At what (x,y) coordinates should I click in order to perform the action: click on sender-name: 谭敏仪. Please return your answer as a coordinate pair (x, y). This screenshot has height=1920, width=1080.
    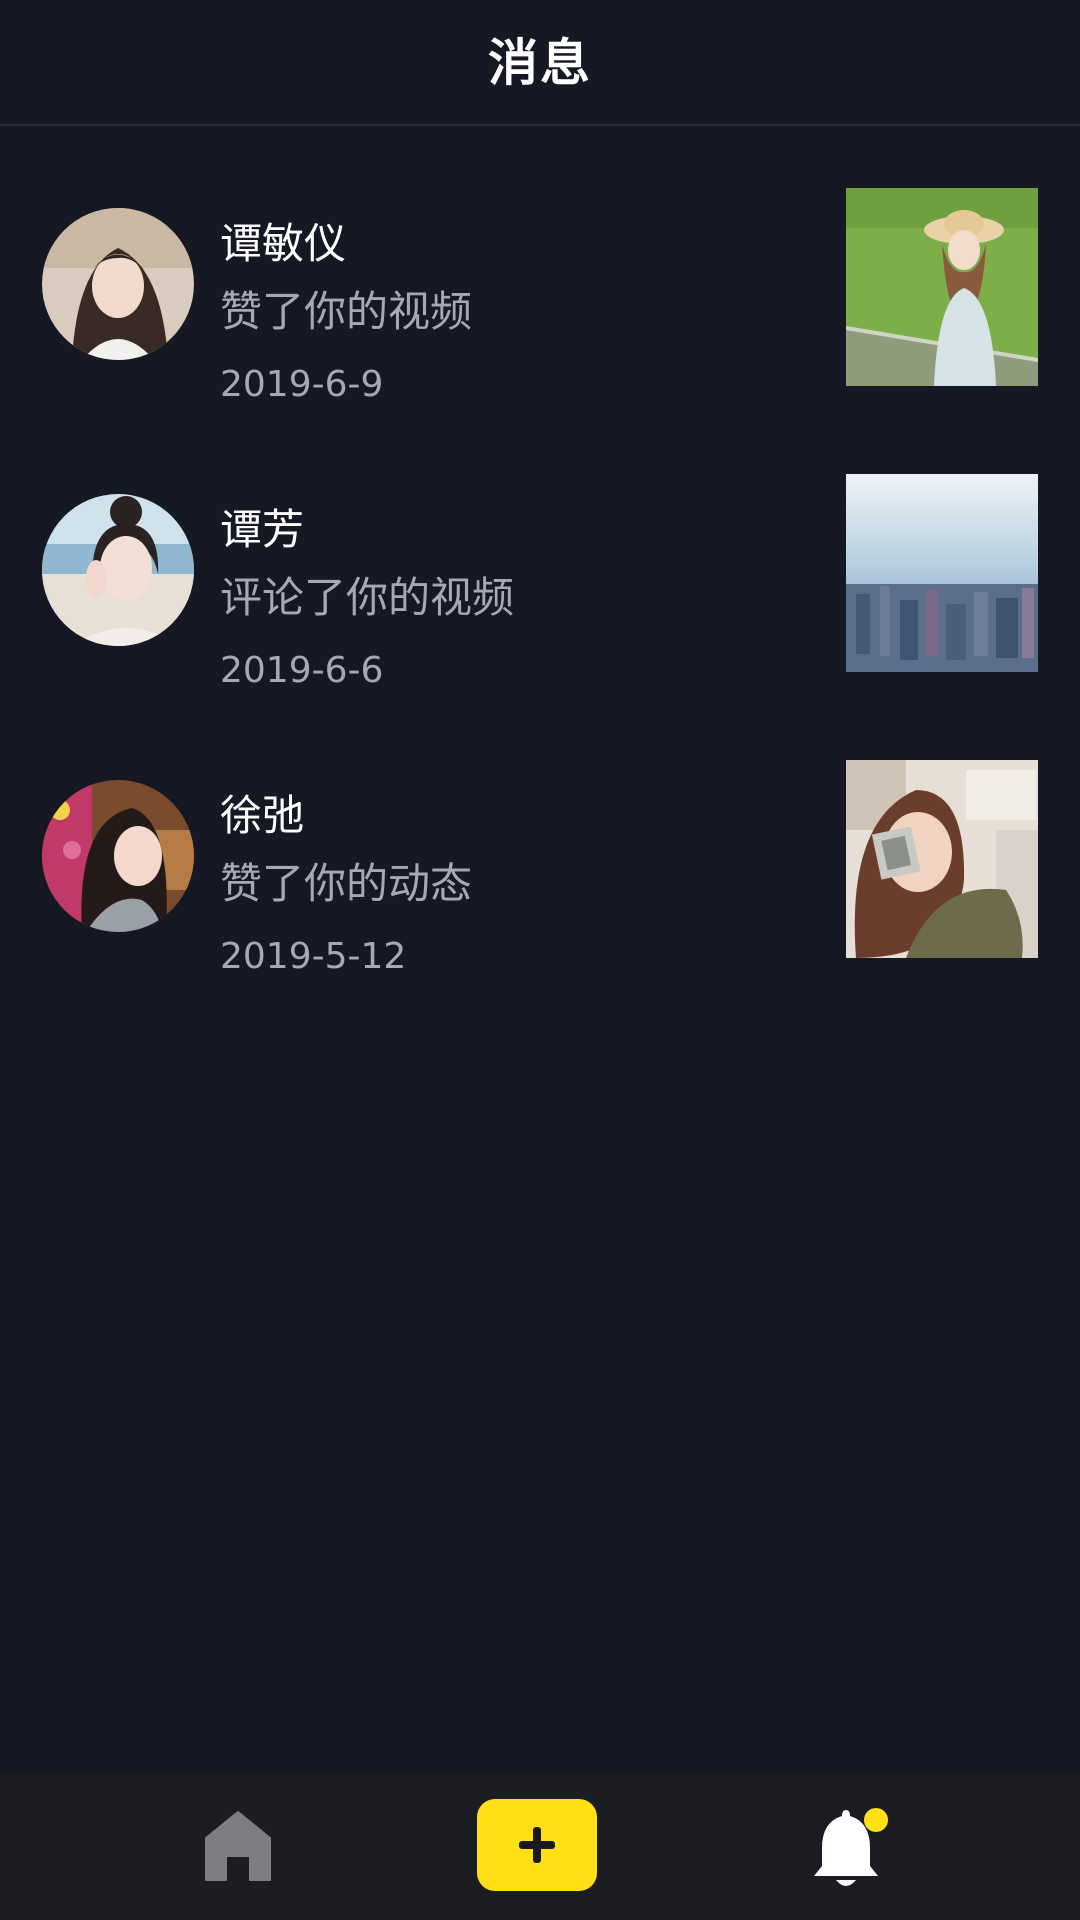
    Looking at the image, I should click on (283, 243).